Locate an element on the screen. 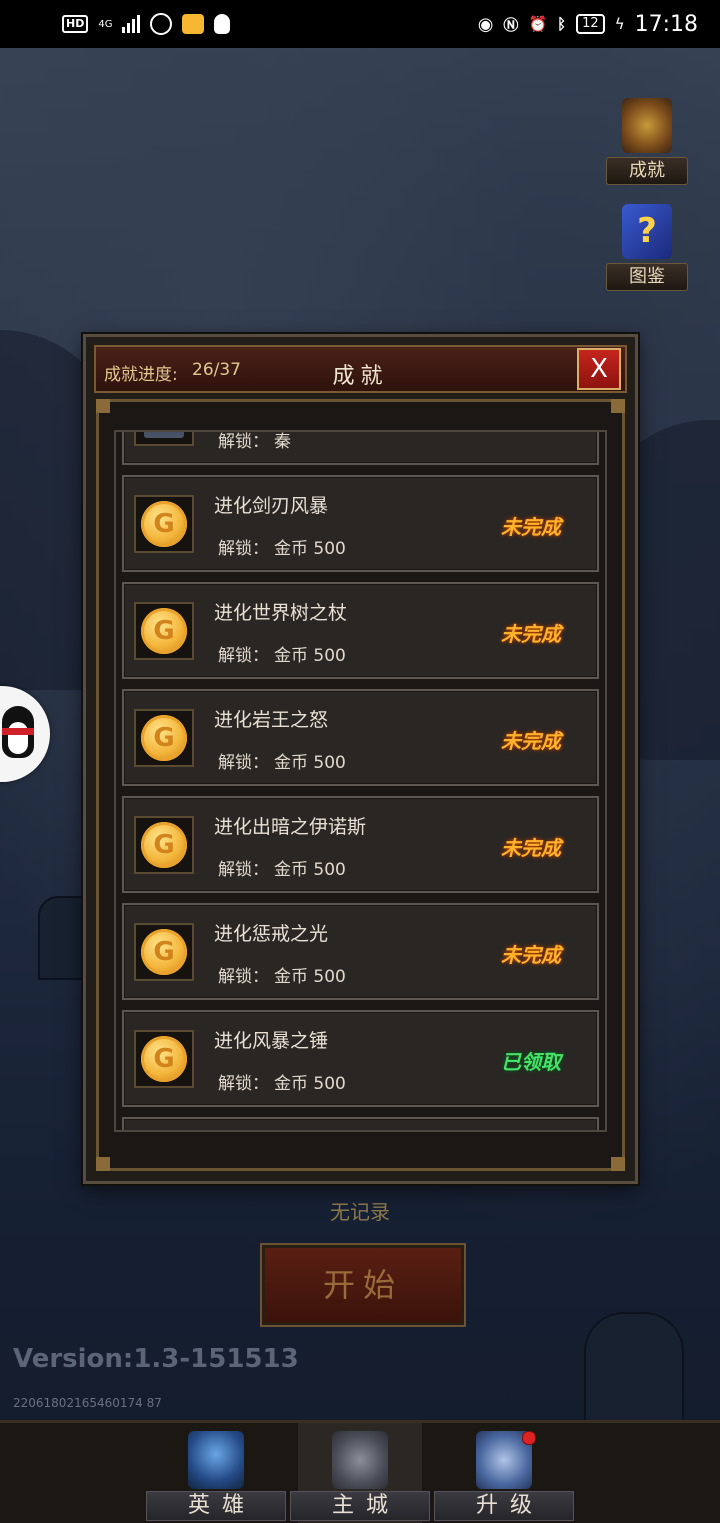 The width and height of the screenshot is (720, 1523). penguin-scarf is located at coordinates (18, 731).